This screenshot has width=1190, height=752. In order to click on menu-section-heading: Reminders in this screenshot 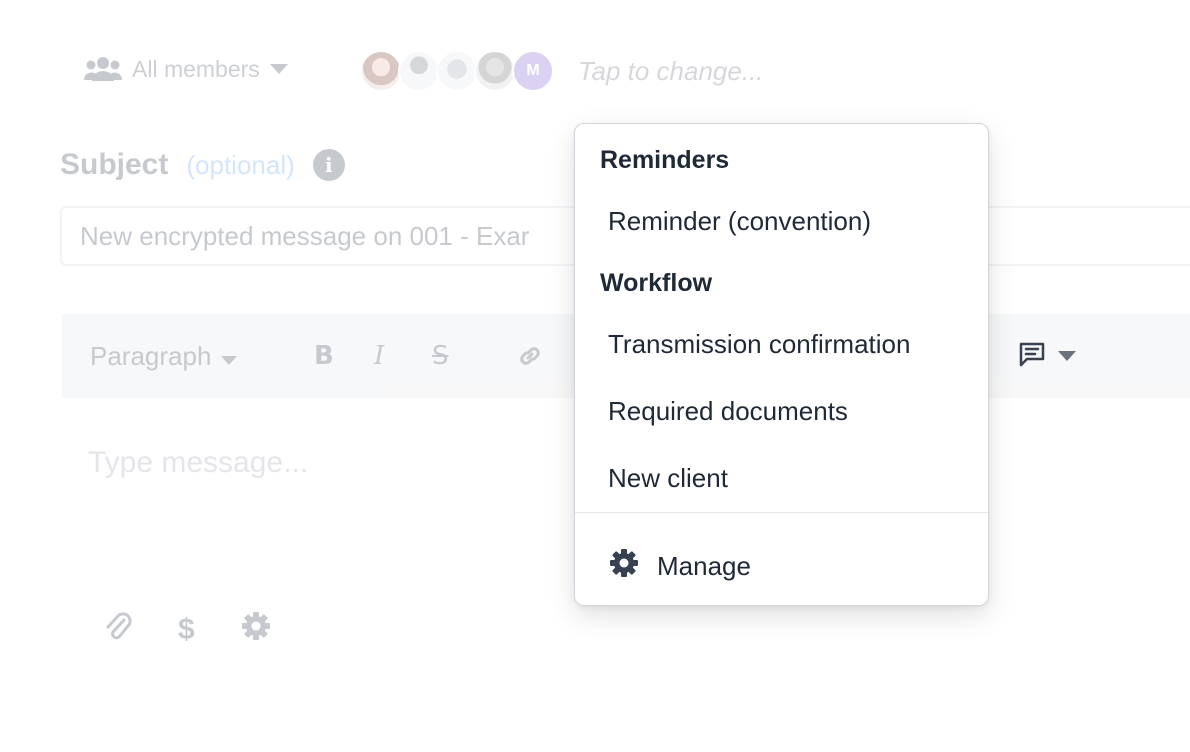, I will do `click(665, 160)`.